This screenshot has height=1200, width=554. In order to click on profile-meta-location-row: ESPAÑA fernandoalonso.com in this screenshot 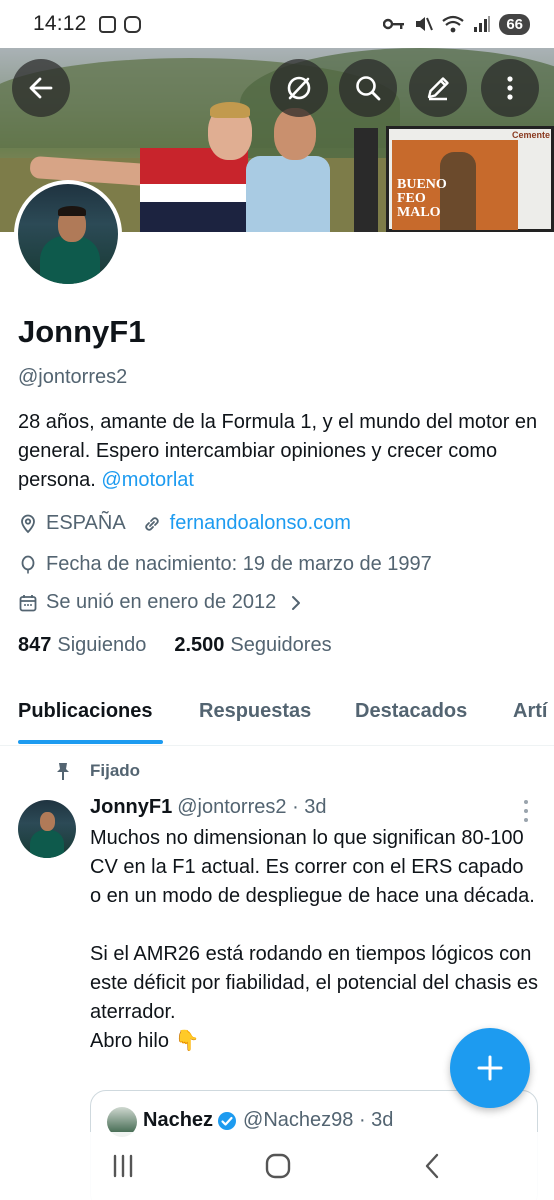, I will do `click(184, 523)`.